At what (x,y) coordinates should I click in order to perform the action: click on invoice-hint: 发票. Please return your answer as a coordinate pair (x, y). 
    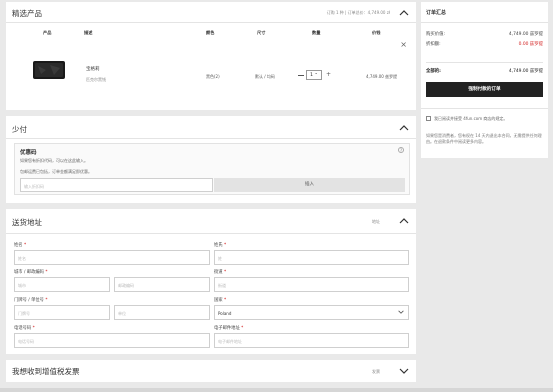
    Looking at the image, I should click on (376, 371).